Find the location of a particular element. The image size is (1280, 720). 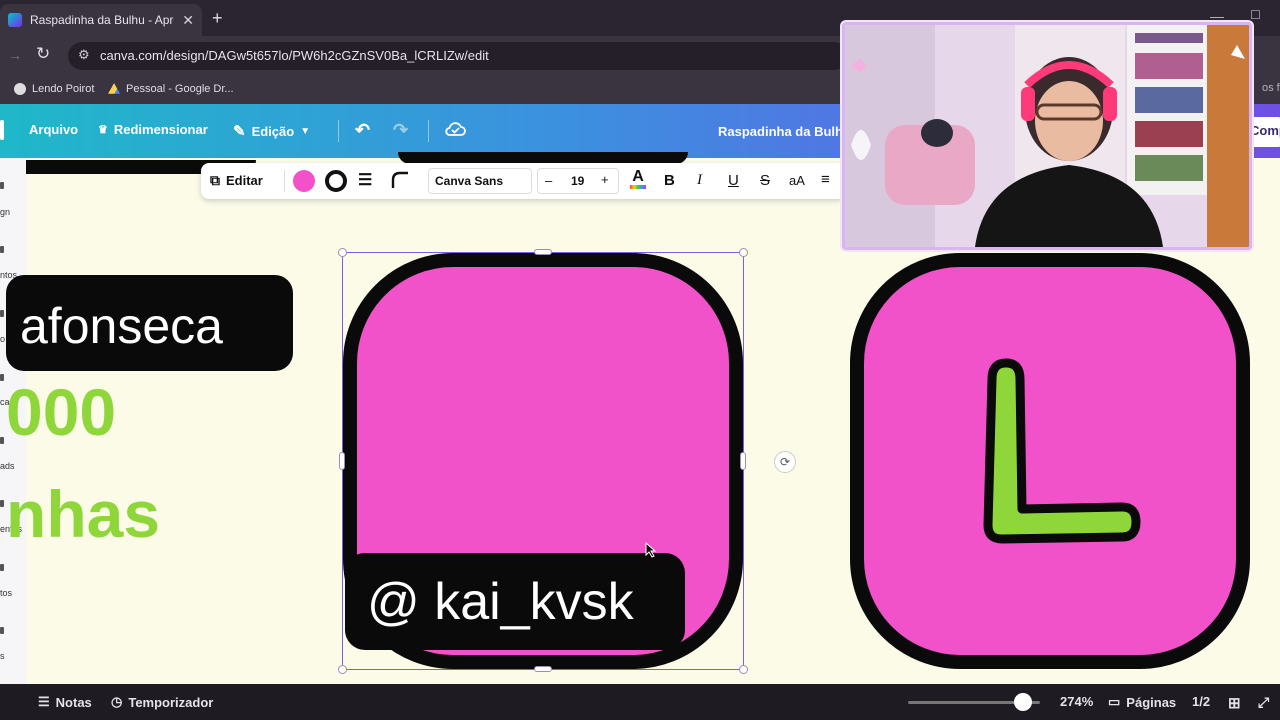

italic-button: I is located at coordinates (699, 180).